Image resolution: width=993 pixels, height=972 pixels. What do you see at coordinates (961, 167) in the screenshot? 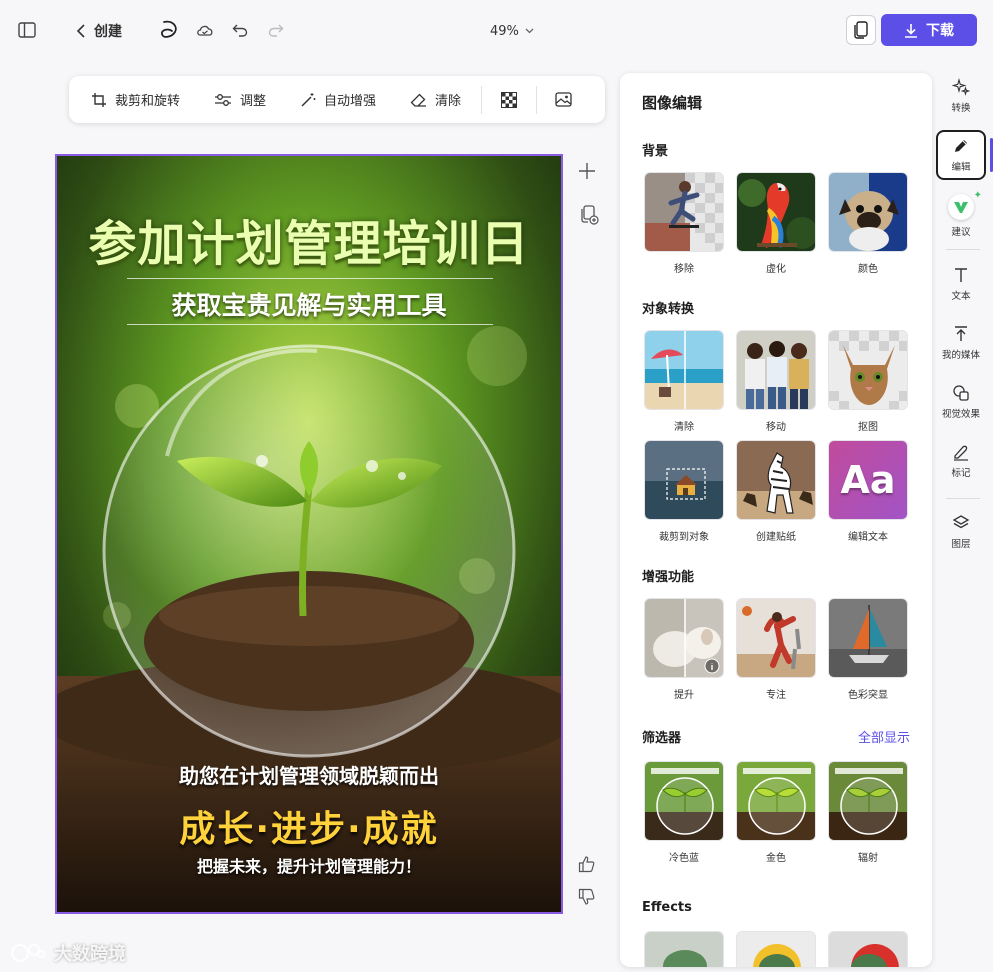
I see `rail-label: 编辑` at bounding box center [961, 167].